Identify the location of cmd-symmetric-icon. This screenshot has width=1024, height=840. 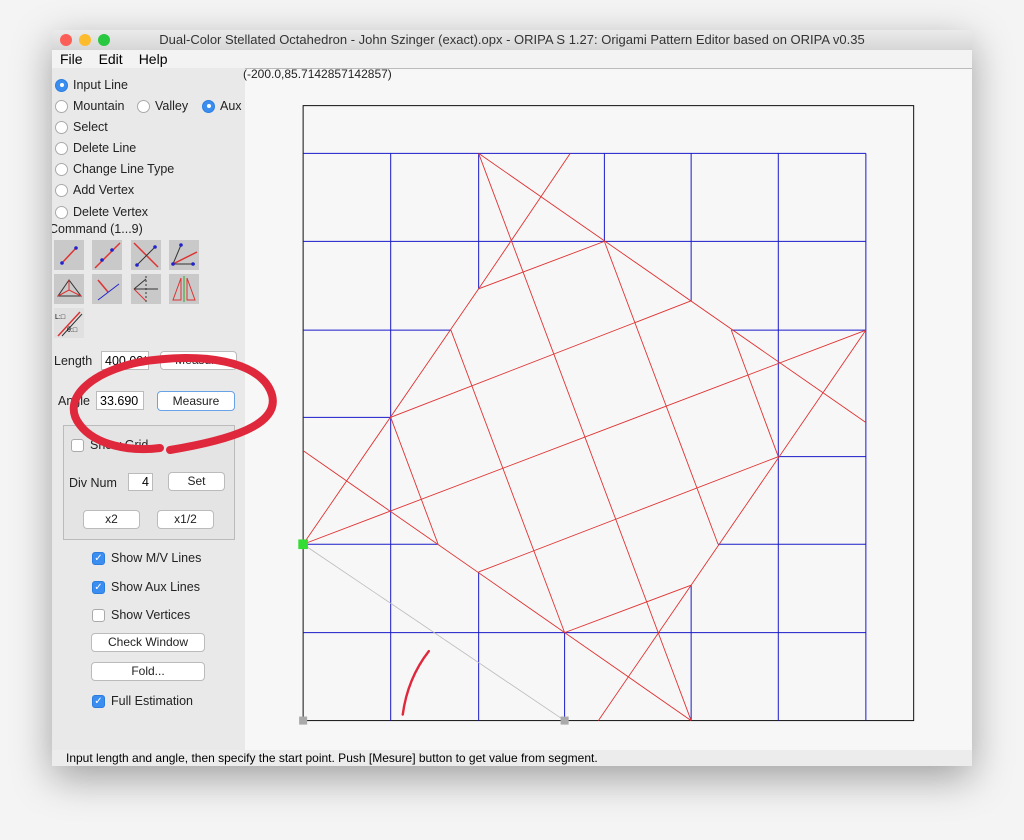
(146, 289).